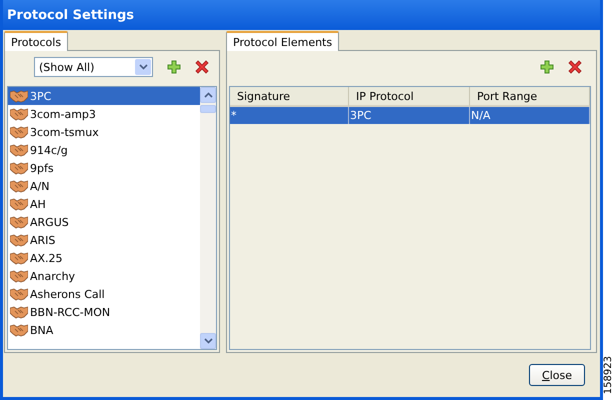  Describe the element at coordinates (93, 67) in the screenshot. I see `filter-dropdown: (Show All)` at that location.